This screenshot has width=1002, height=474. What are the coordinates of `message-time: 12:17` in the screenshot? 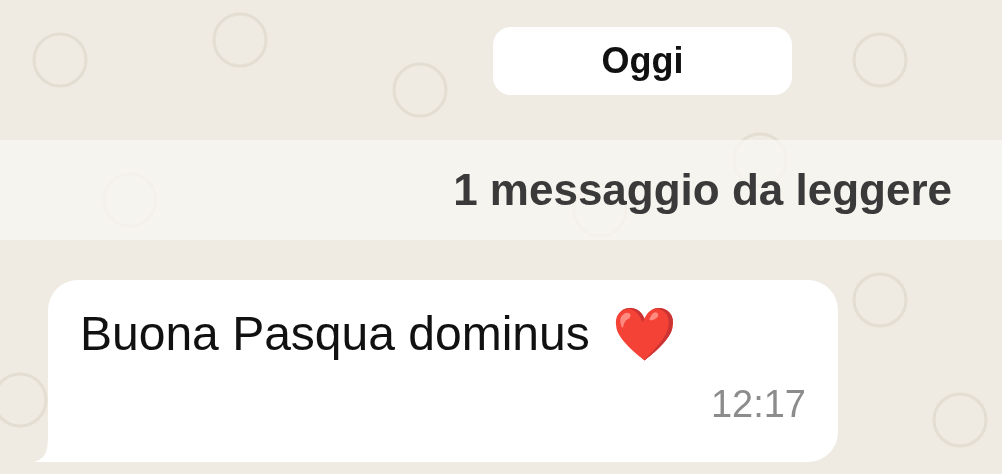 It's located at (758, 404).